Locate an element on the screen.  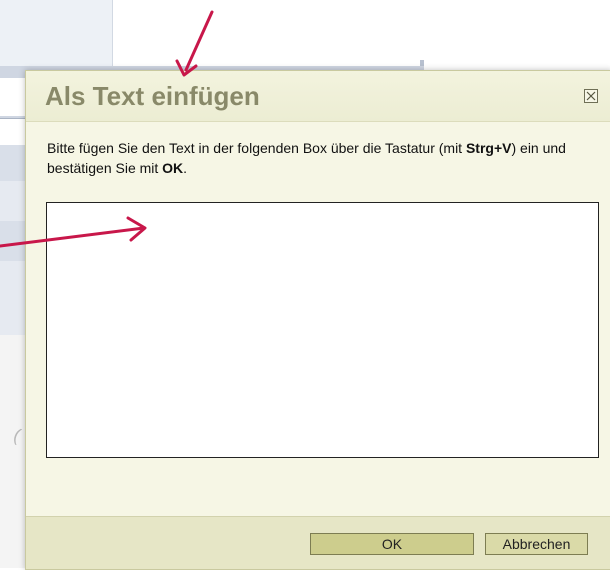
annotation-arrows is located at coordinates (107, 129).